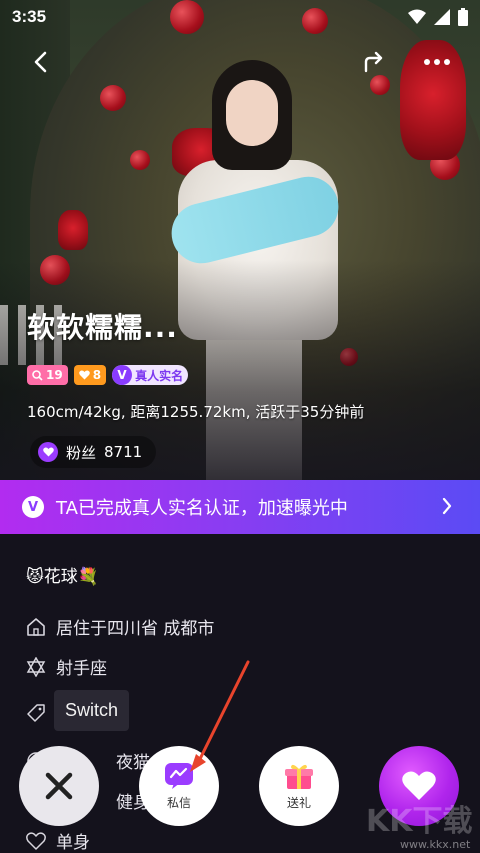 The width and height of the screenshot is (480, 853). I want to click on fans-label: 粉丝, so click(81, 452).